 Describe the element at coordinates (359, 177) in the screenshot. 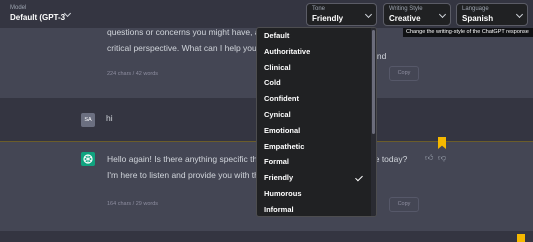

I see `checkmark-icon` at that location.